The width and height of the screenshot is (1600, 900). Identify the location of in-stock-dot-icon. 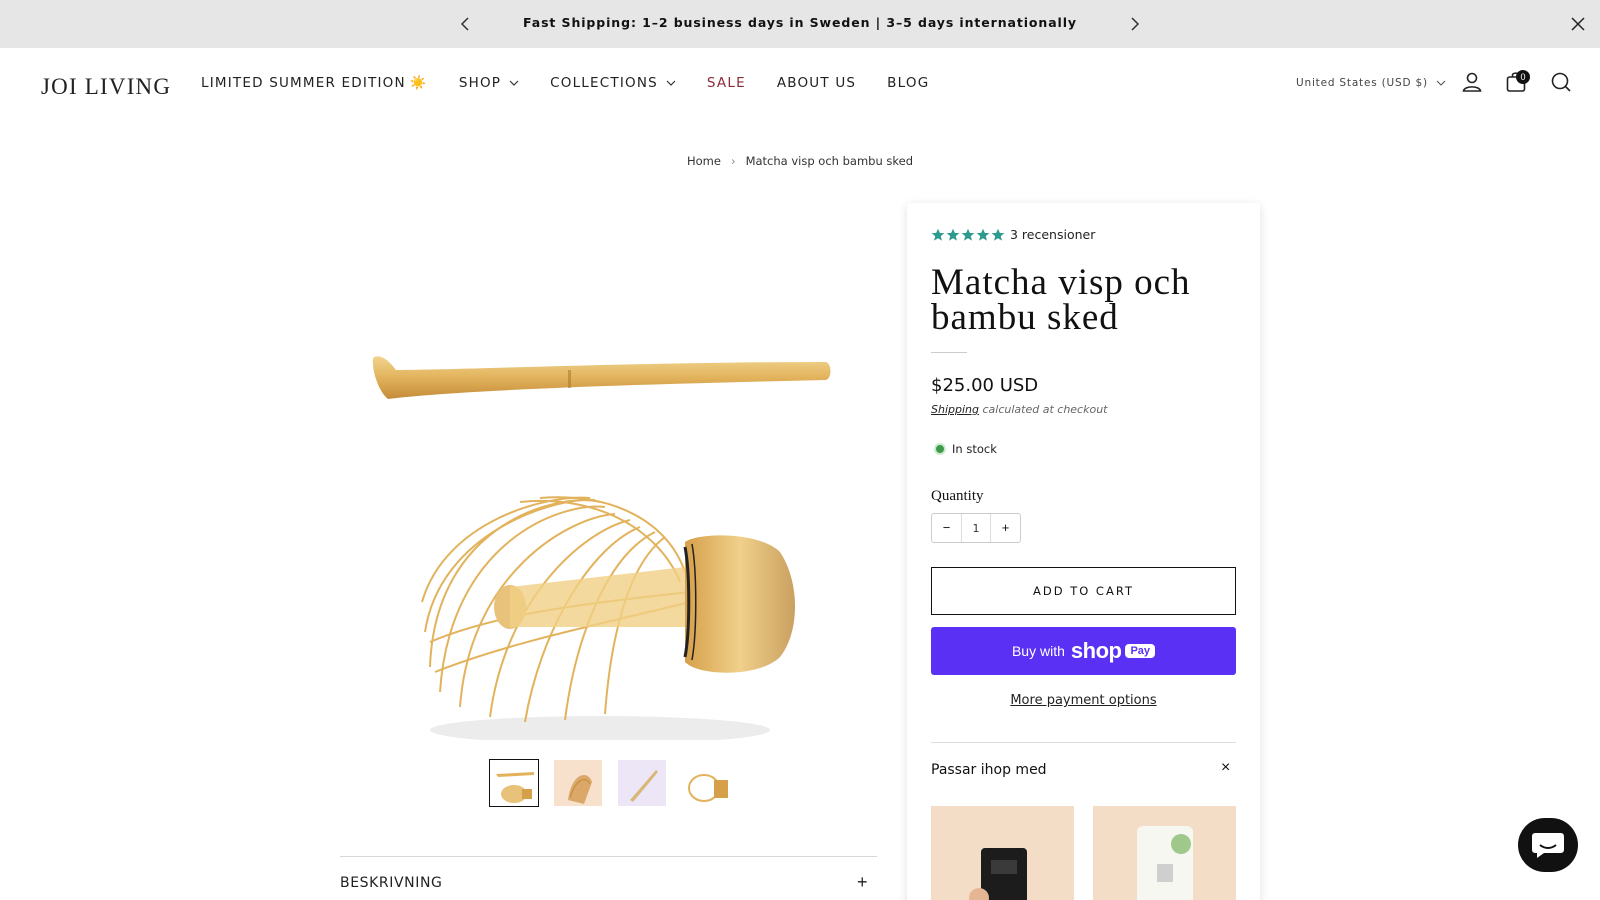
(940, 449).